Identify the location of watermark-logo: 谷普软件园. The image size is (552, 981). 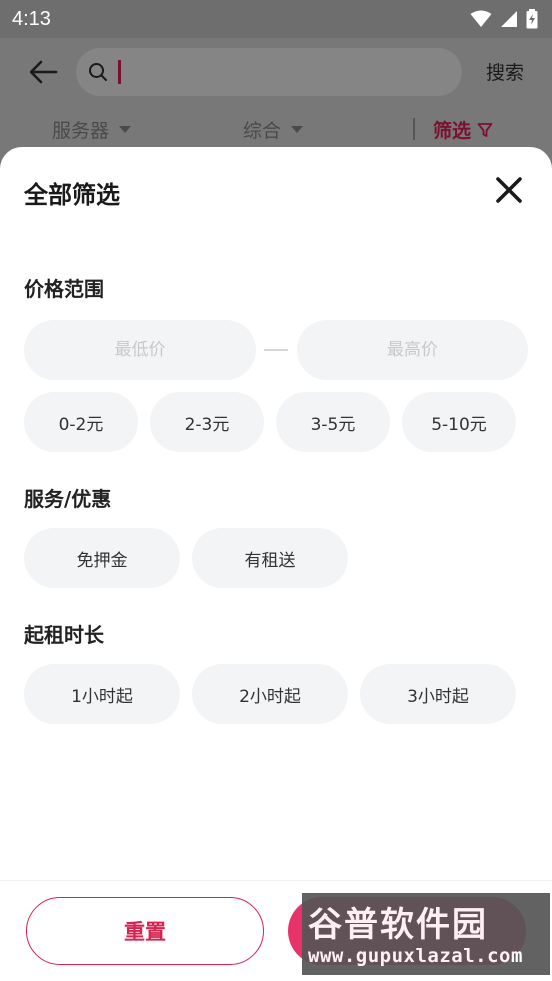
(398, 925).